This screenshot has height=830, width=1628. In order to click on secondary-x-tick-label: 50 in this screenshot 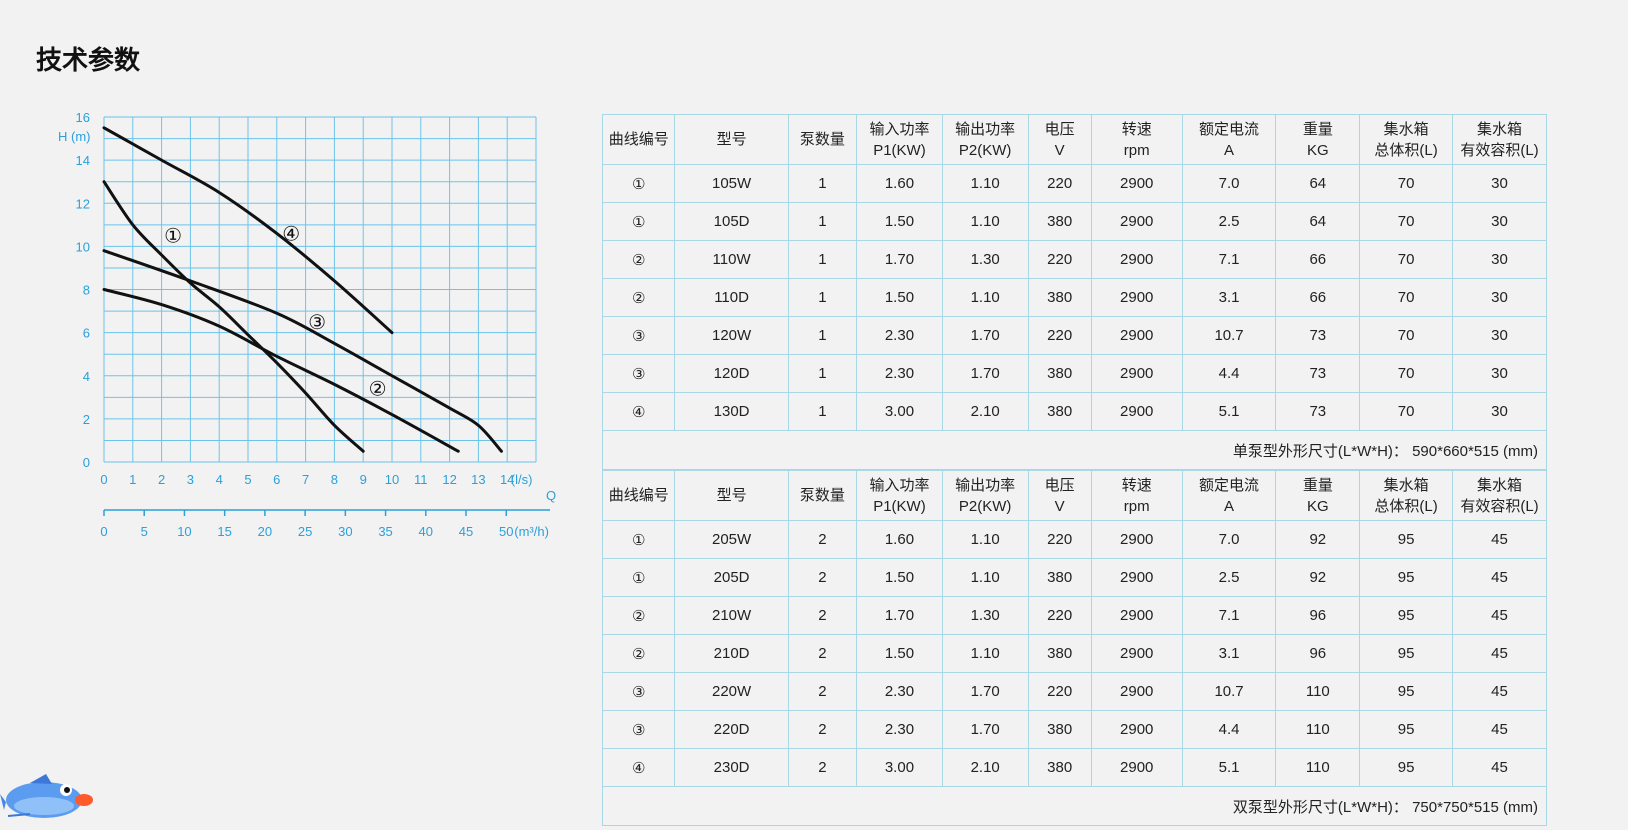, I will do `click(506, 531)`.